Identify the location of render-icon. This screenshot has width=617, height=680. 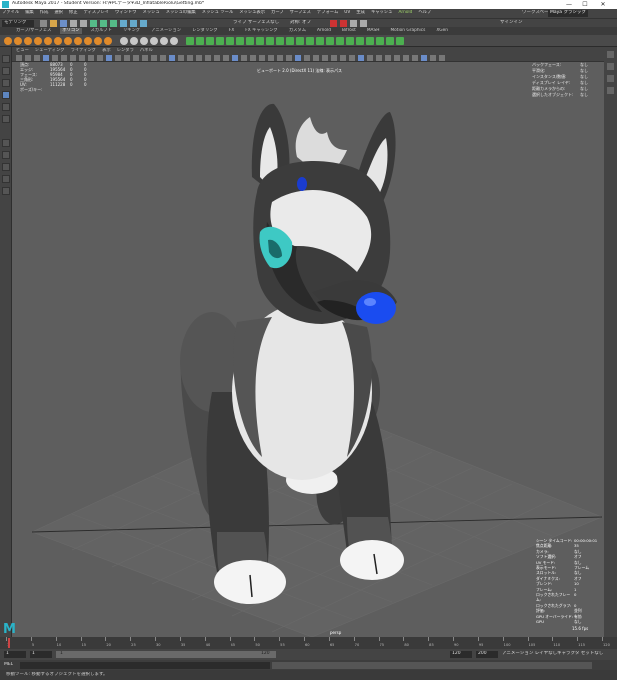
(333, 23).